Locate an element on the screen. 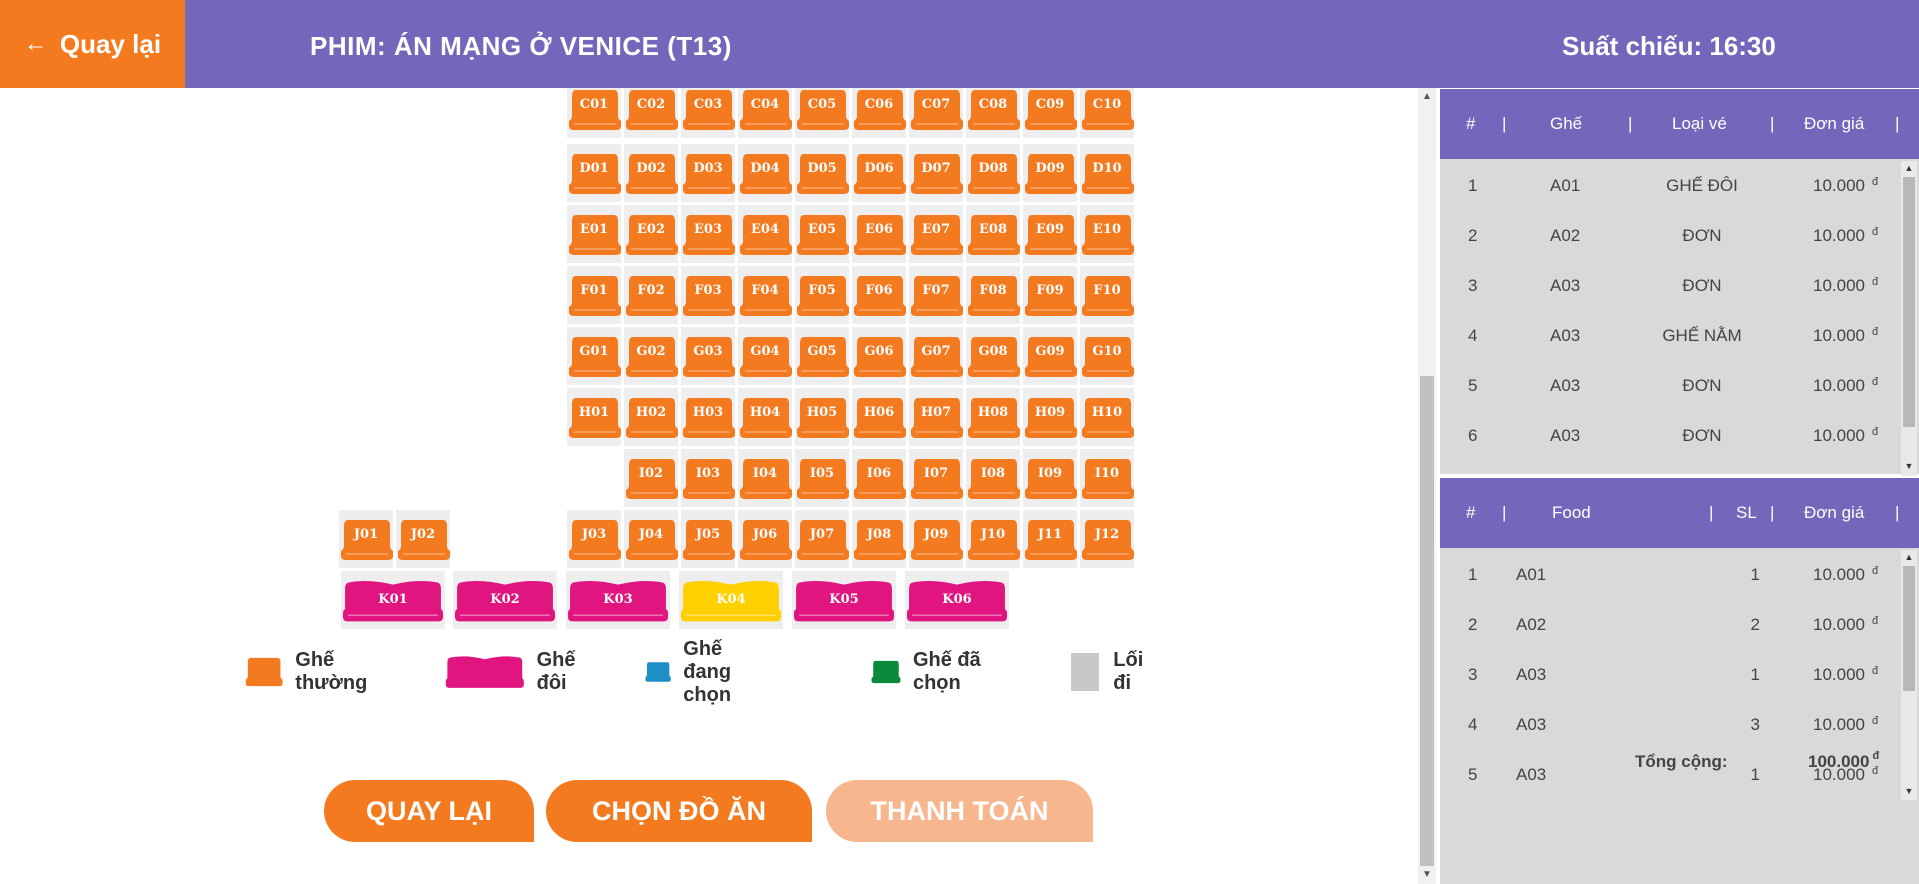 The height and width of the screenshot is (884, 1919). seat-C06: C06 is located at coordinates (879, 113).